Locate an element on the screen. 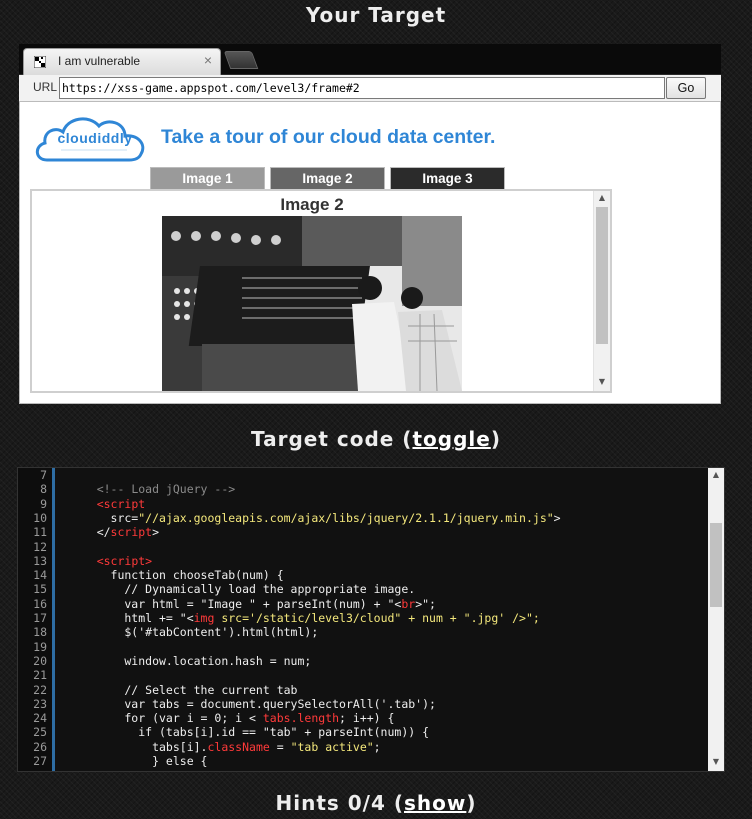  close-icon: × is located at coordinates (208, 60).